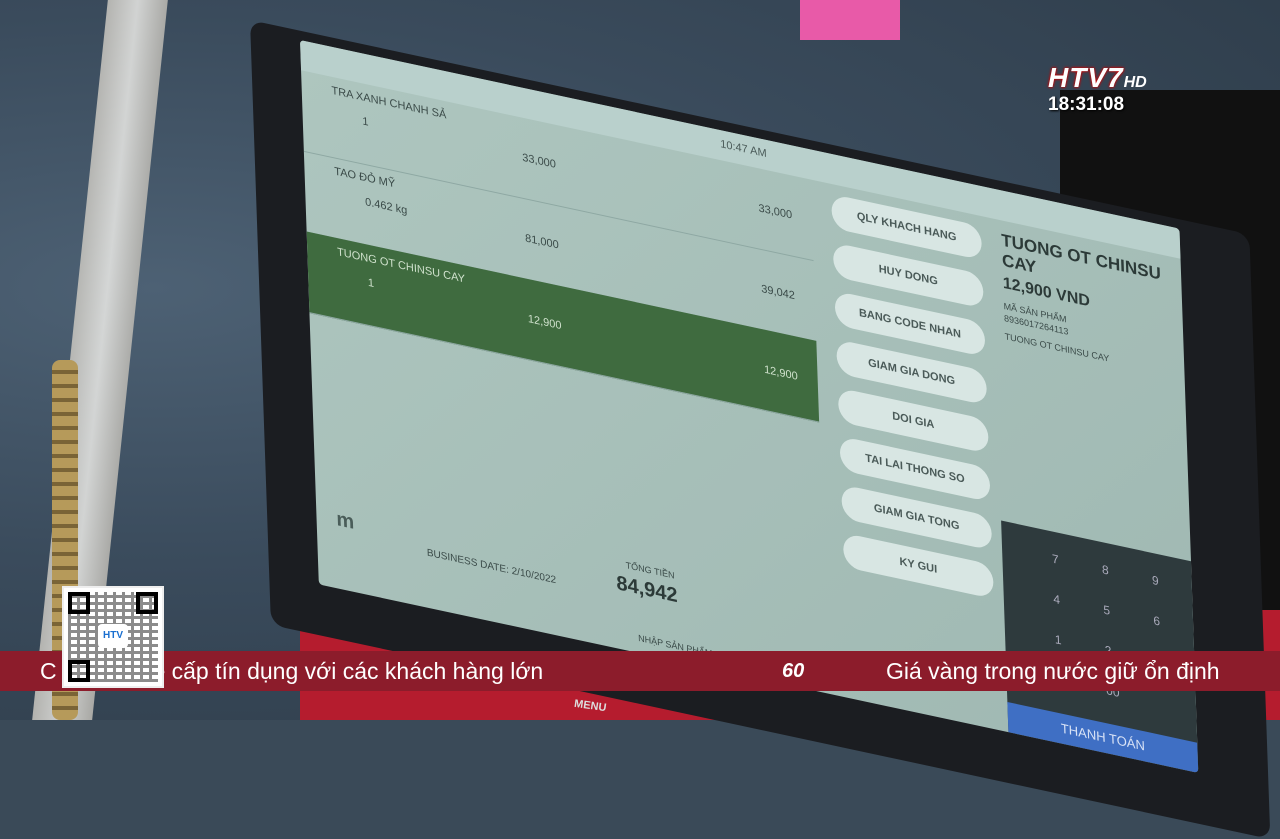 The width and height of the screenshot is (1280, 839). Describe the element at coordinates (850, 20) in the screenshot. I see `background-object` at that location.